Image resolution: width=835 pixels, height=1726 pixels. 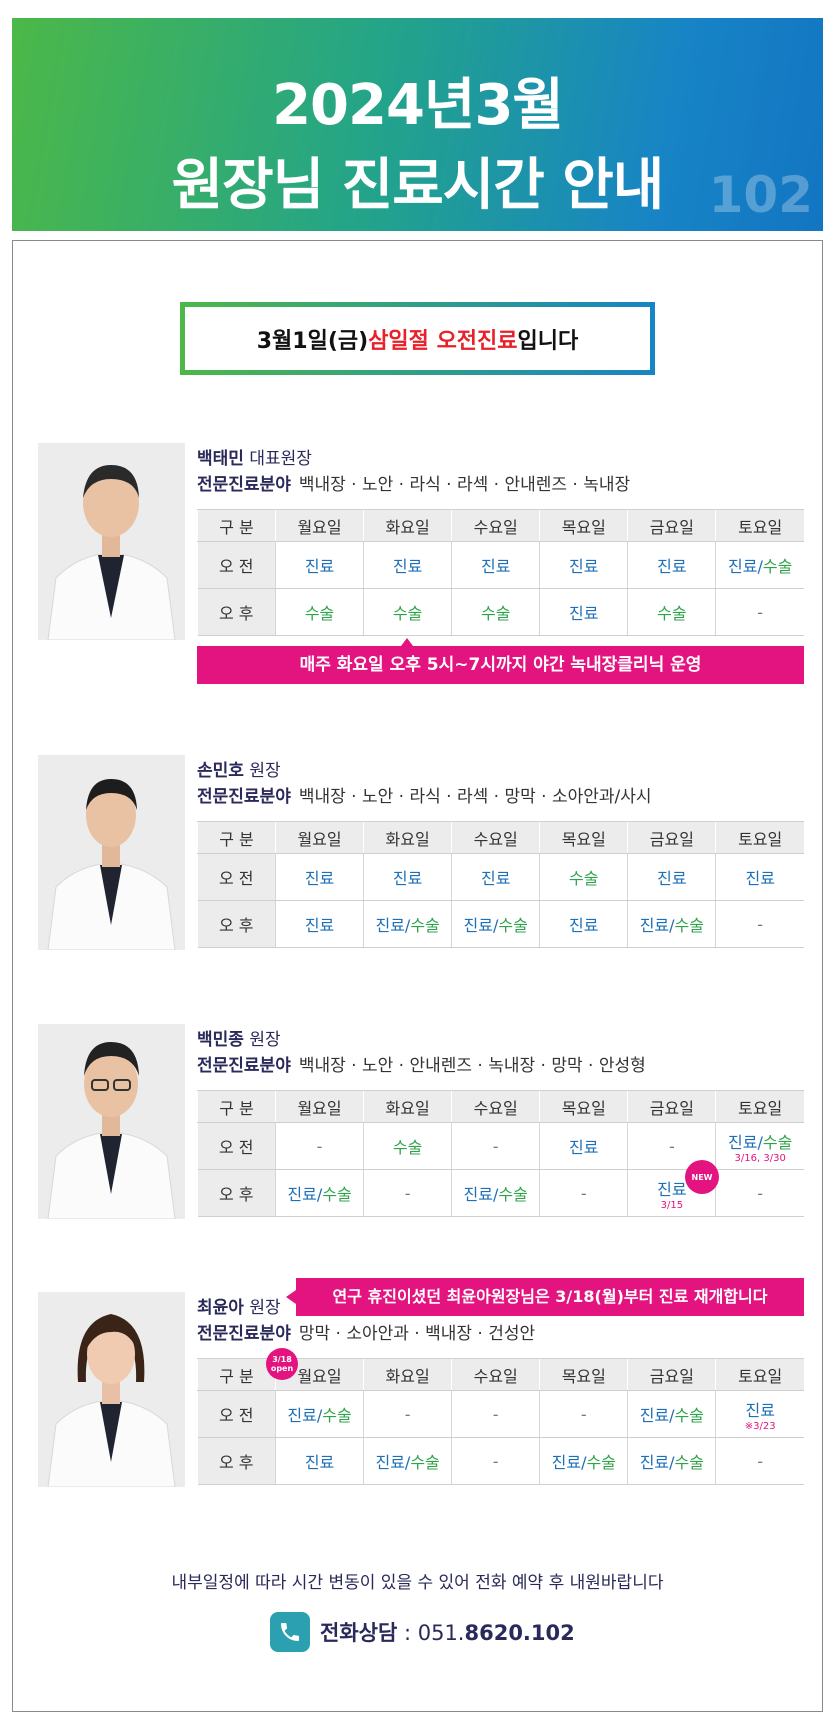 What do you see at coordinates (548, 341) in the screenshot?
I see `notice-suffix: 입니다` at bounding box center [548, 341].